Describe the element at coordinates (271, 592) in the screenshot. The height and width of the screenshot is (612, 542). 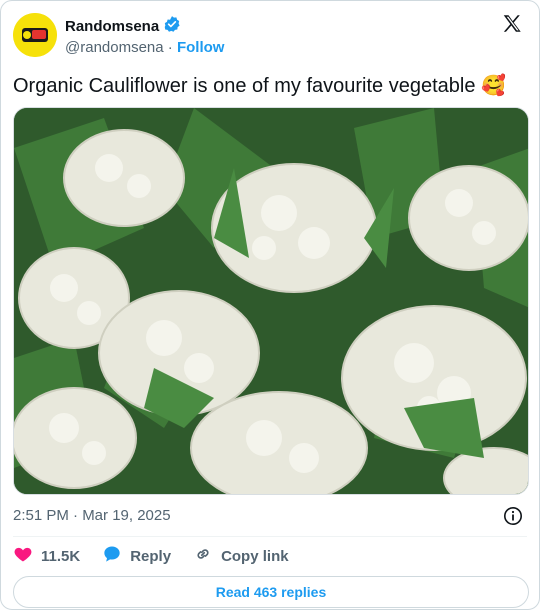
I see `read-replies-button: Read 463 replies` at that location.